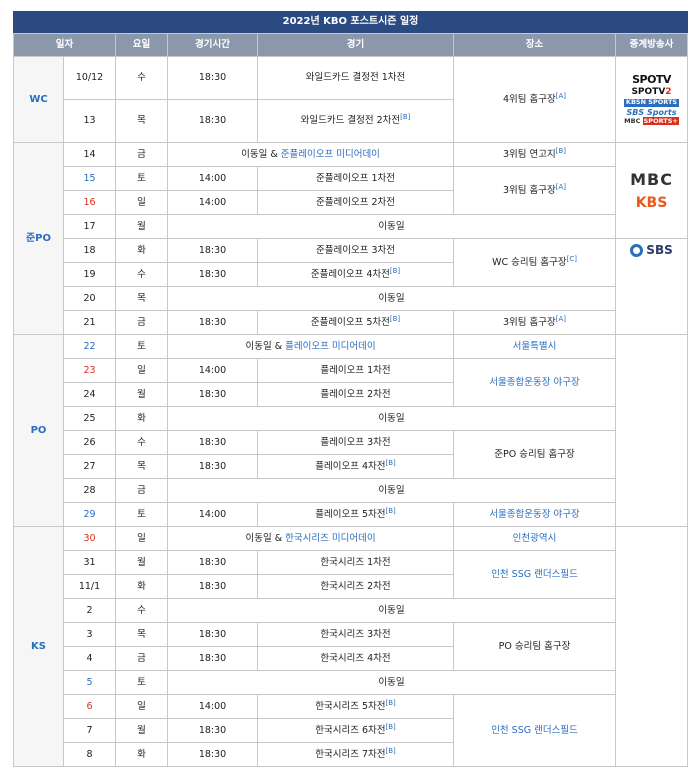 This screenshot has width=700, height=779. What do you see at coordinates (89, 418) in the screenshot?
I see `date-cell: 25` at bounding box center [89, 418].